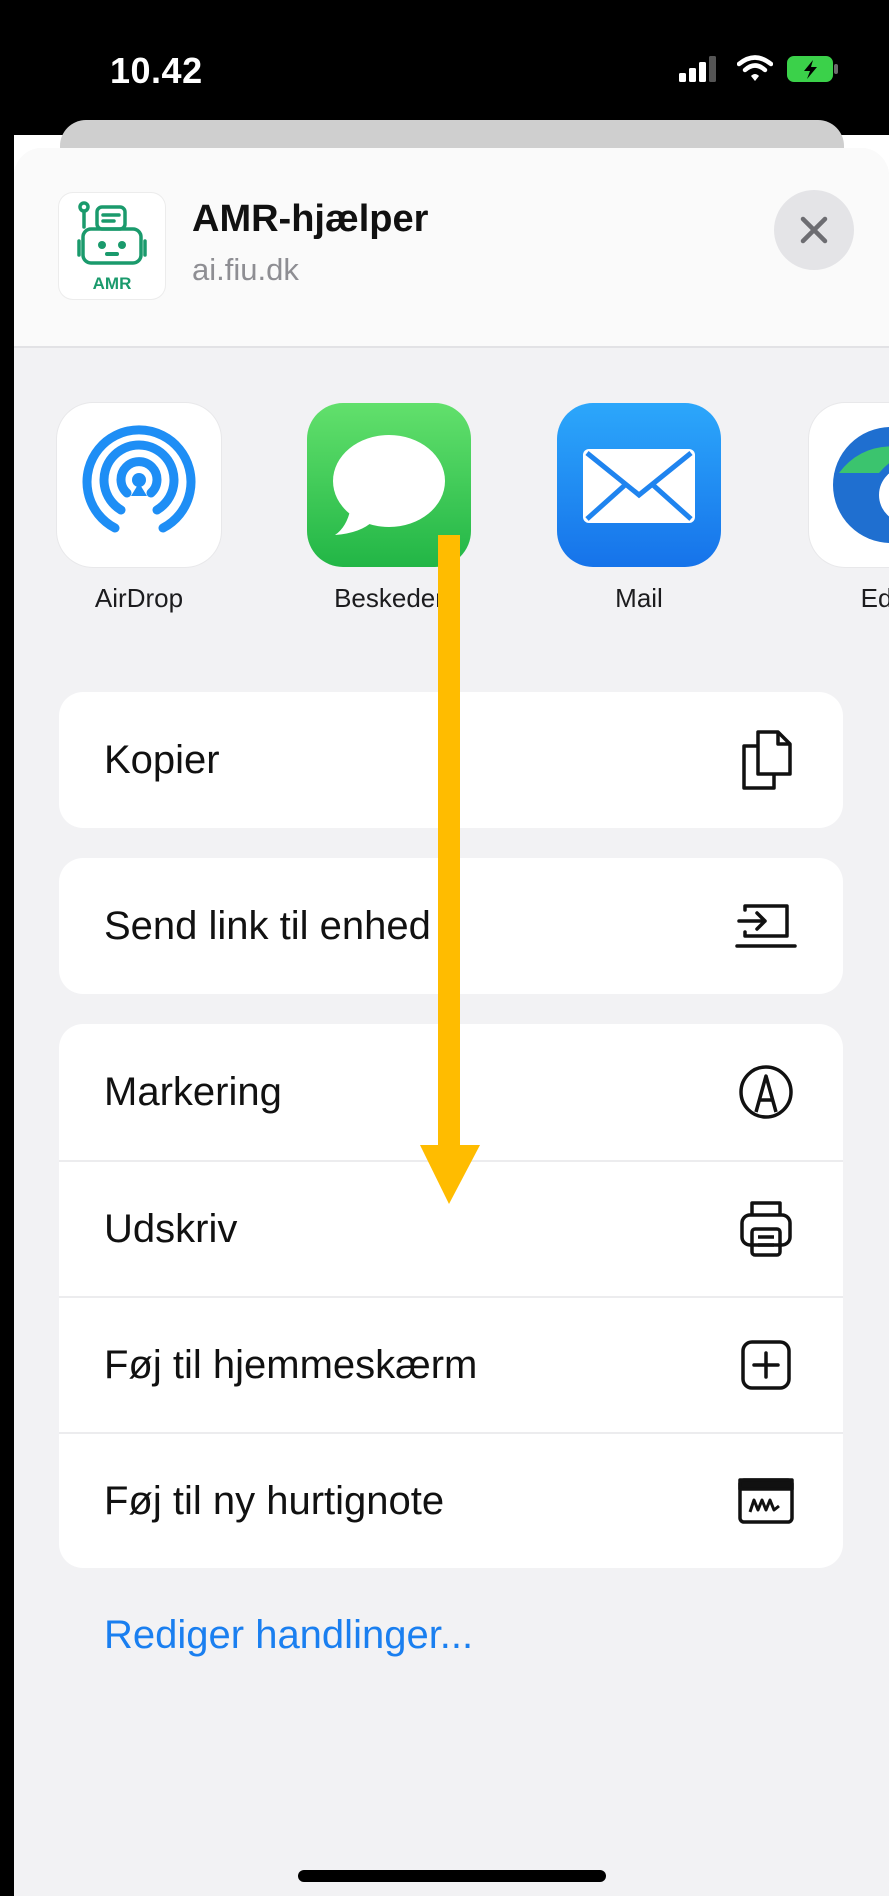  Describe the element at coordinates (766, 926) in the screenshot. I see `send-to-device-icon` at that location.